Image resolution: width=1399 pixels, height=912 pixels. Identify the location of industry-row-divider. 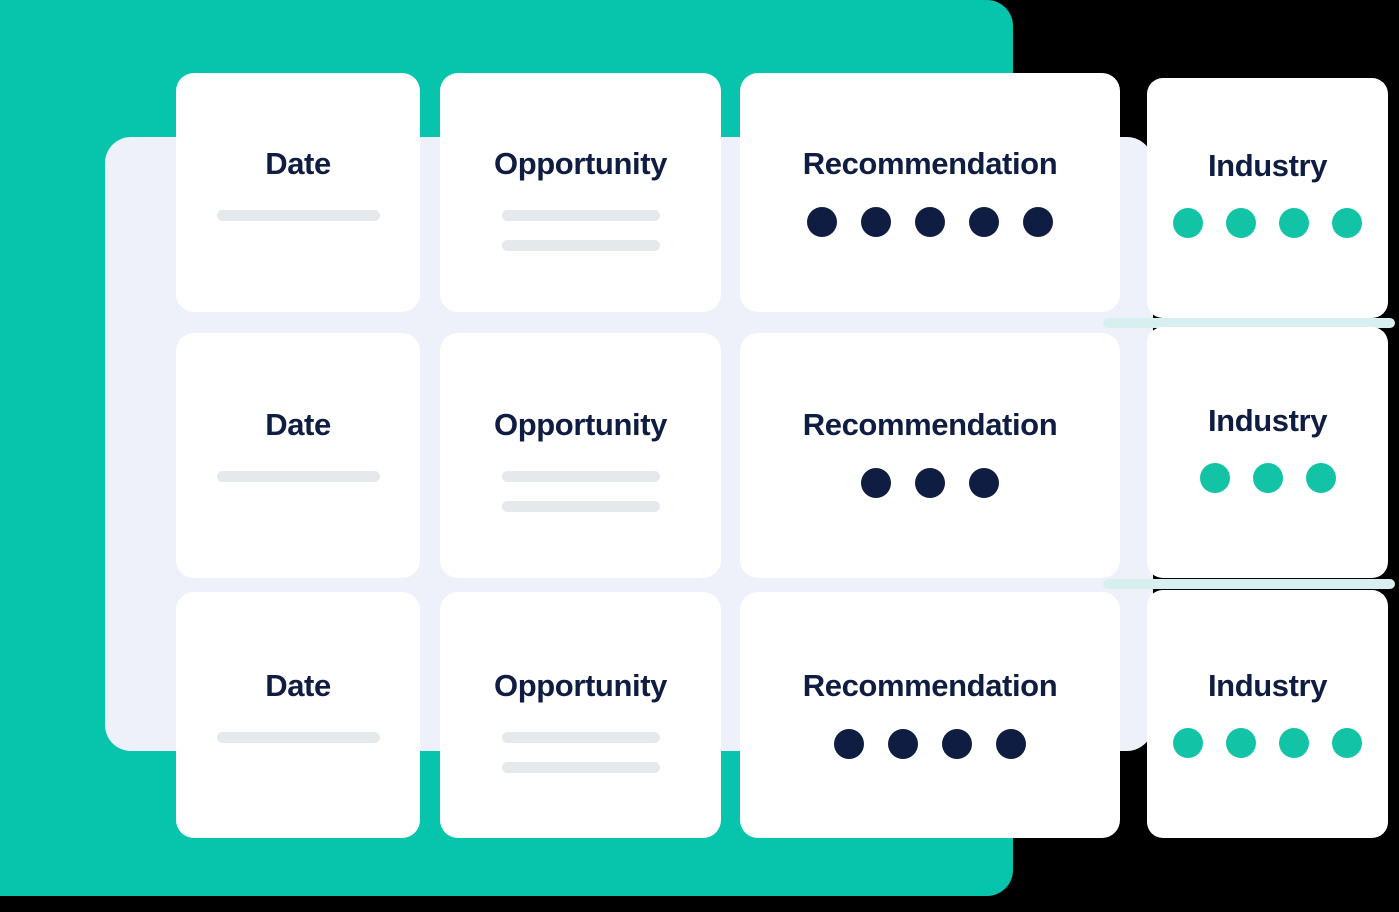
(1249, 584).